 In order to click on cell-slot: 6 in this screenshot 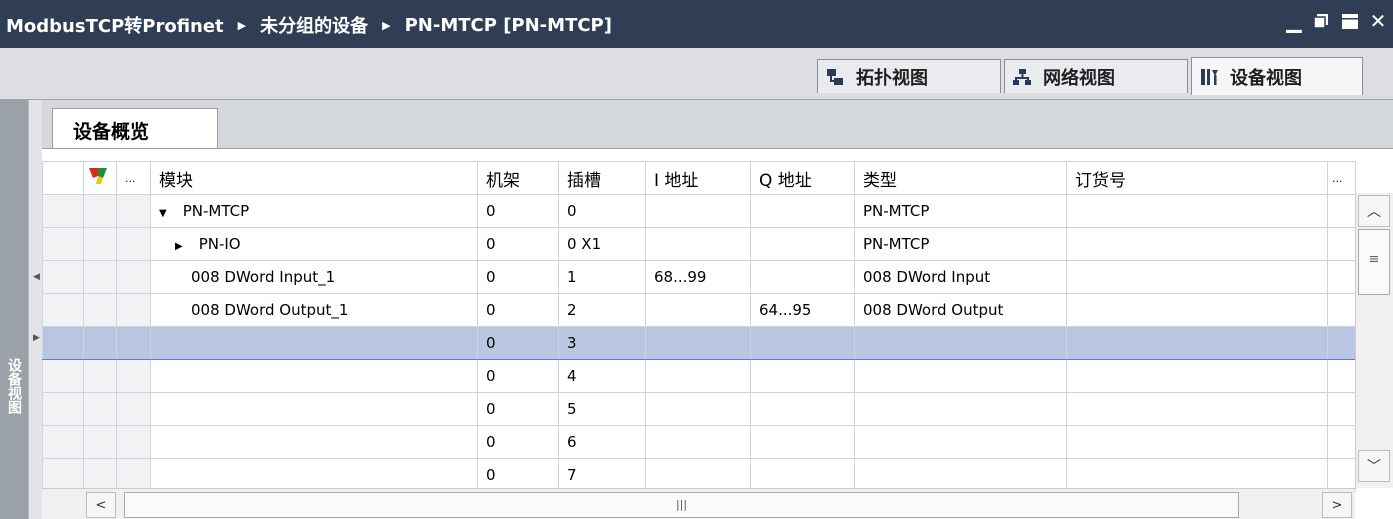, I will do `click(602, 442)`.